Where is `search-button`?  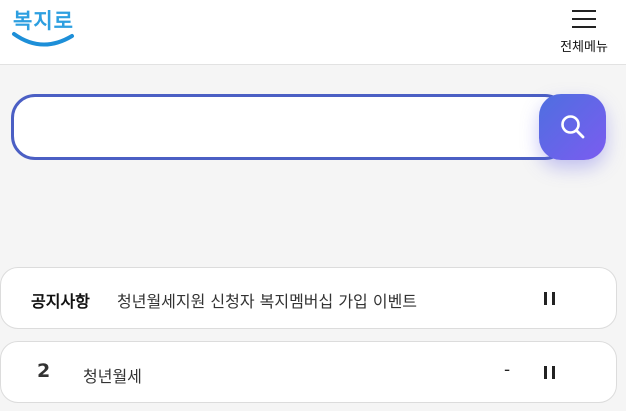
search-button is located at coordinates (572, 127).